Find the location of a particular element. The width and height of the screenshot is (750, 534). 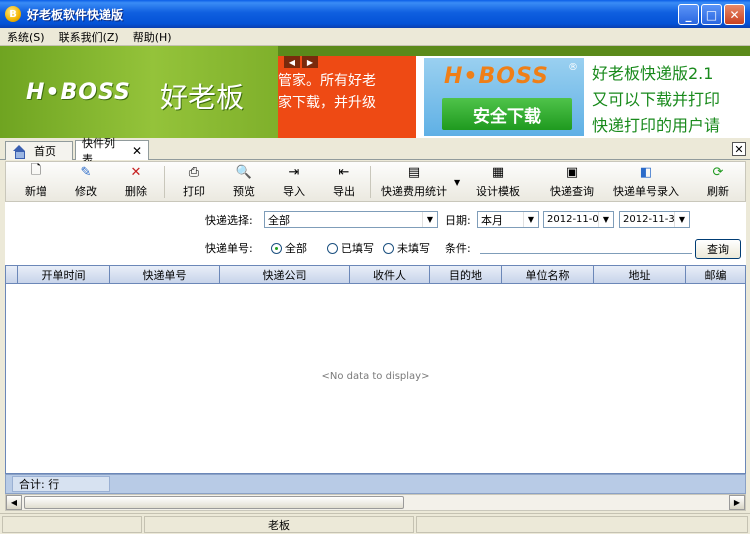

toolbar-separator is located at coordinates (370, 182).